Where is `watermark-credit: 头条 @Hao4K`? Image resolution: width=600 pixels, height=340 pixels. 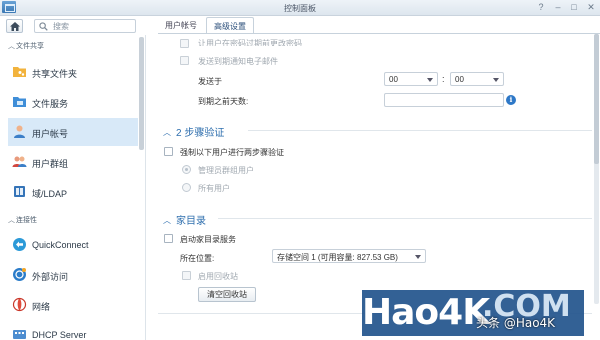 watermark-credit: 头条 @Hao4K is located at coordinates (516, 323).